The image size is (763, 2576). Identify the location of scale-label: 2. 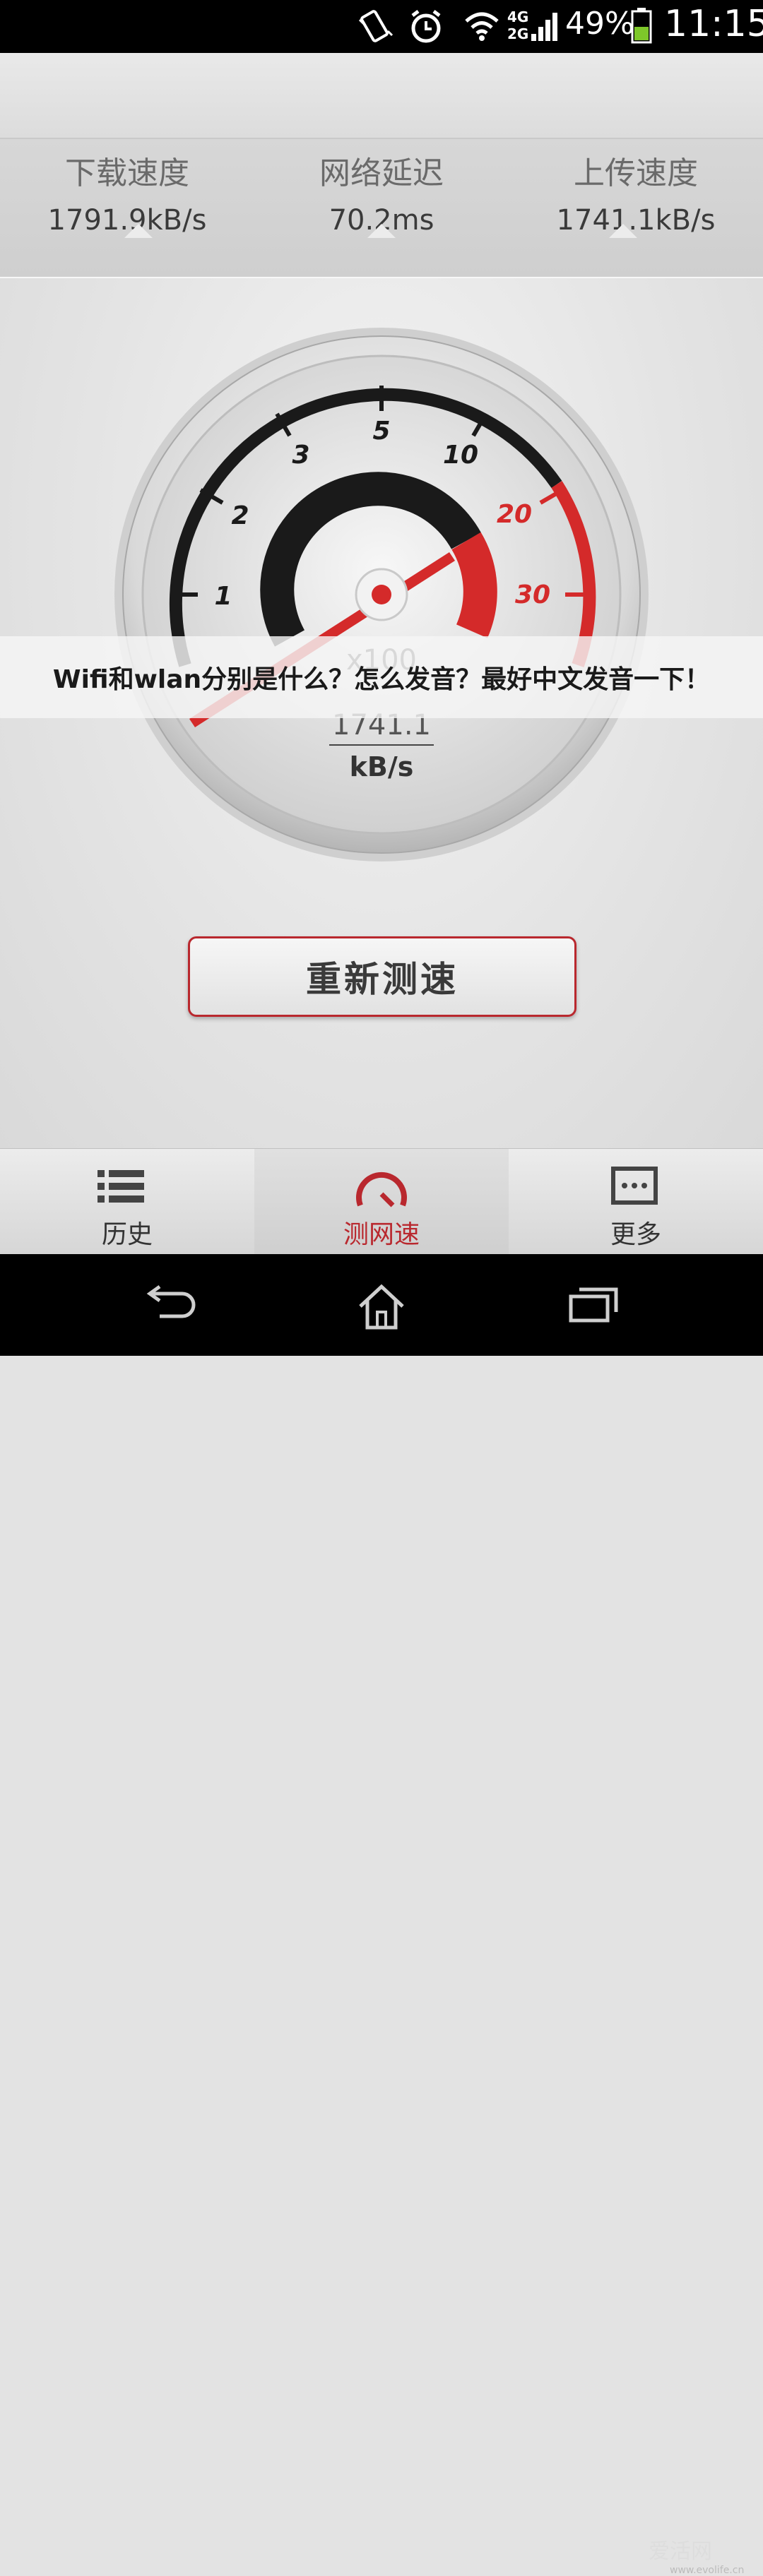
(240, 515).